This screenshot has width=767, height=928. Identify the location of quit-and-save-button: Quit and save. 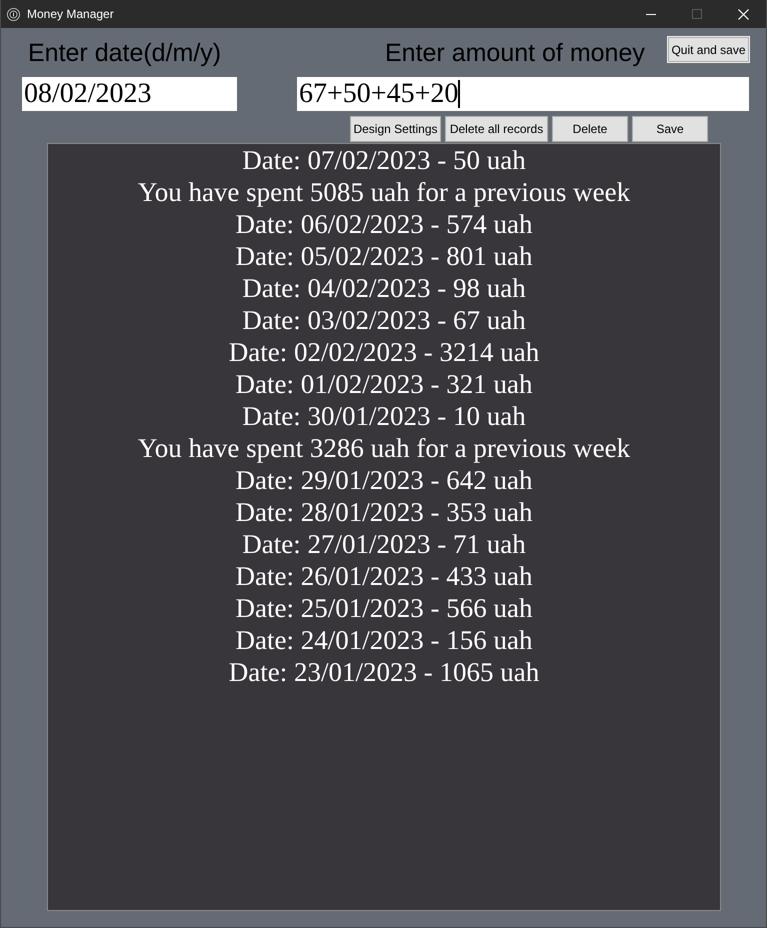
(708, 49).